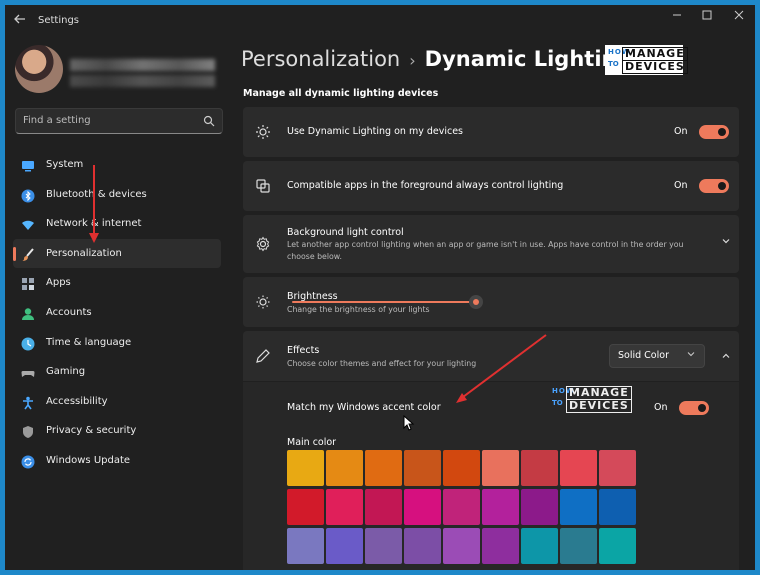  What do you see at coordinates (677, 16) in the screenshot?
I see `minimize-button` at bounding box center [677, 16].